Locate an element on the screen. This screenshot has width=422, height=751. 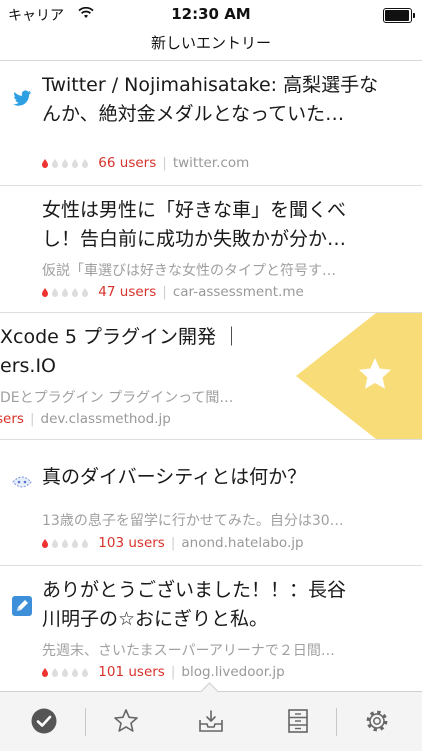
user-count: 101 users is located at coordinates (131, 672).